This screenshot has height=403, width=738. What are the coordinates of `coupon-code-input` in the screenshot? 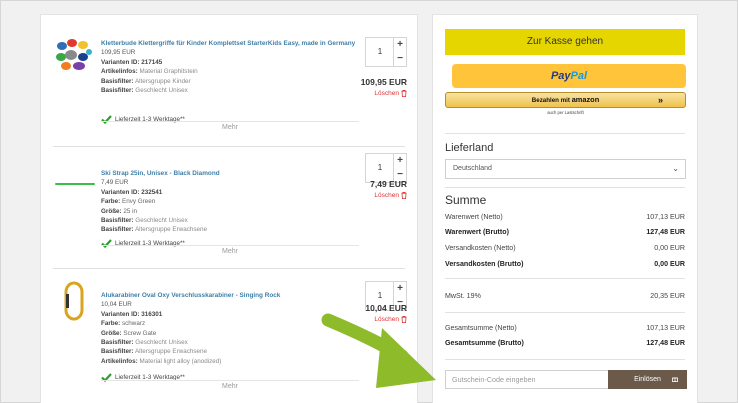 It's located at (527, 379).